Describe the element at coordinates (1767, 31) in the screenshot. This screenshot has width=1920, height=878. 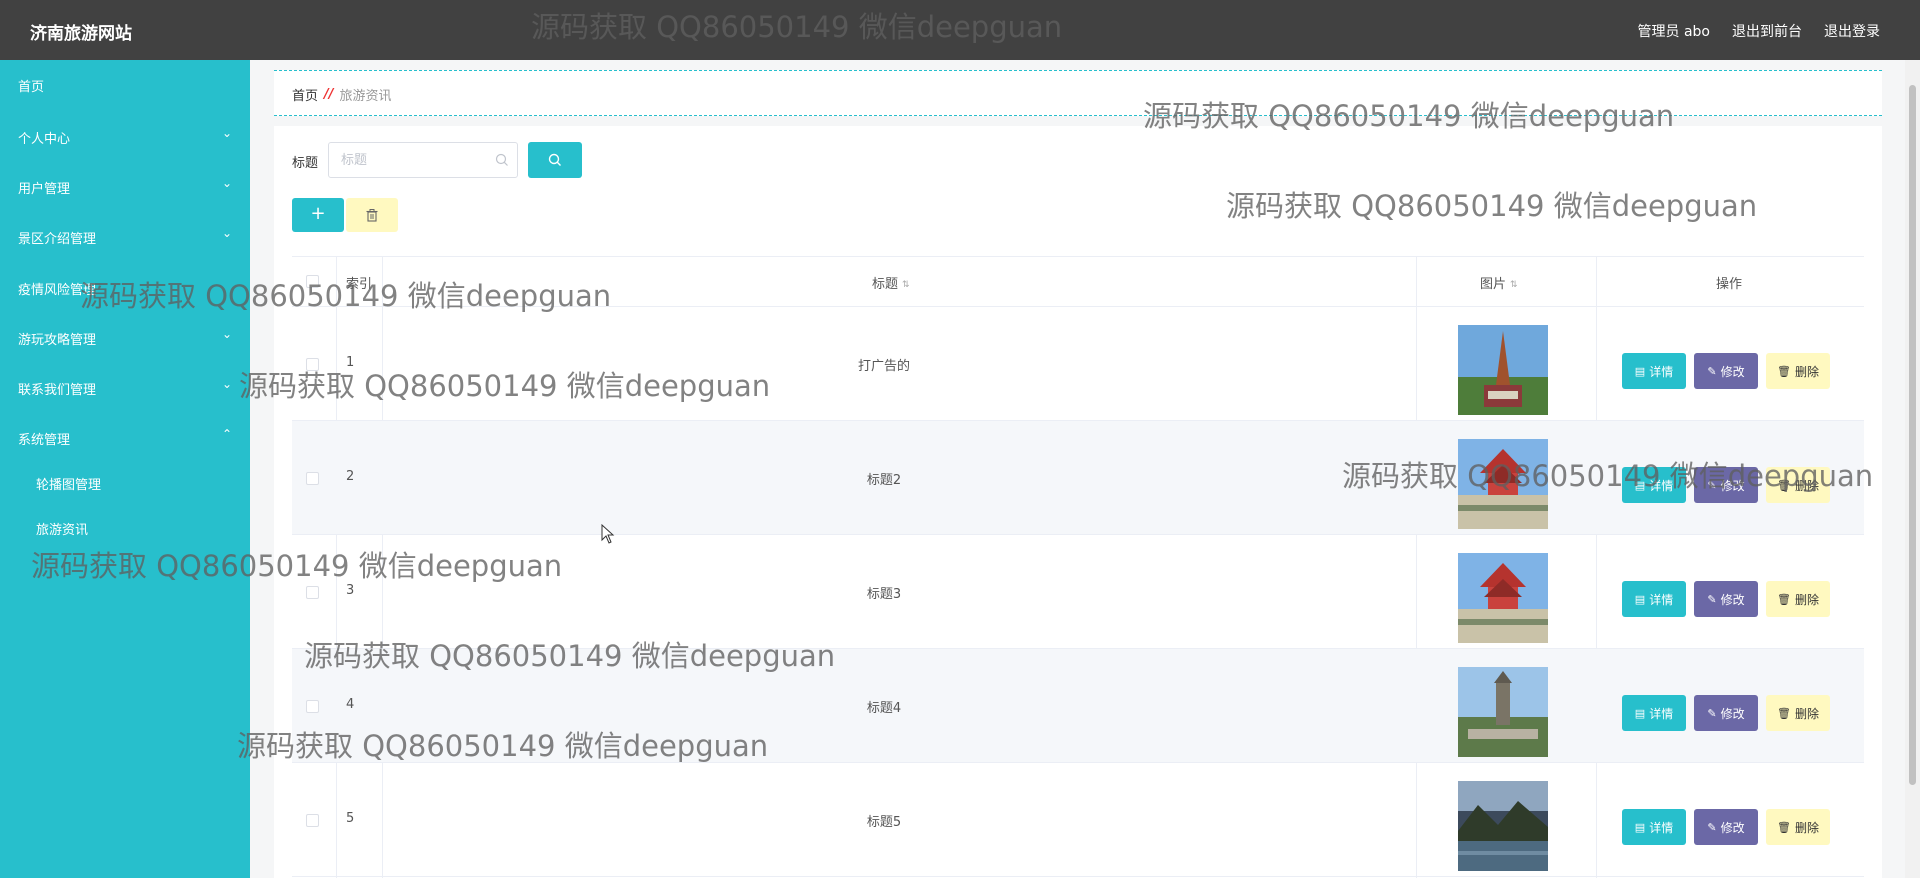
I see `exit-to-front-link: 退出到前台` at that location.